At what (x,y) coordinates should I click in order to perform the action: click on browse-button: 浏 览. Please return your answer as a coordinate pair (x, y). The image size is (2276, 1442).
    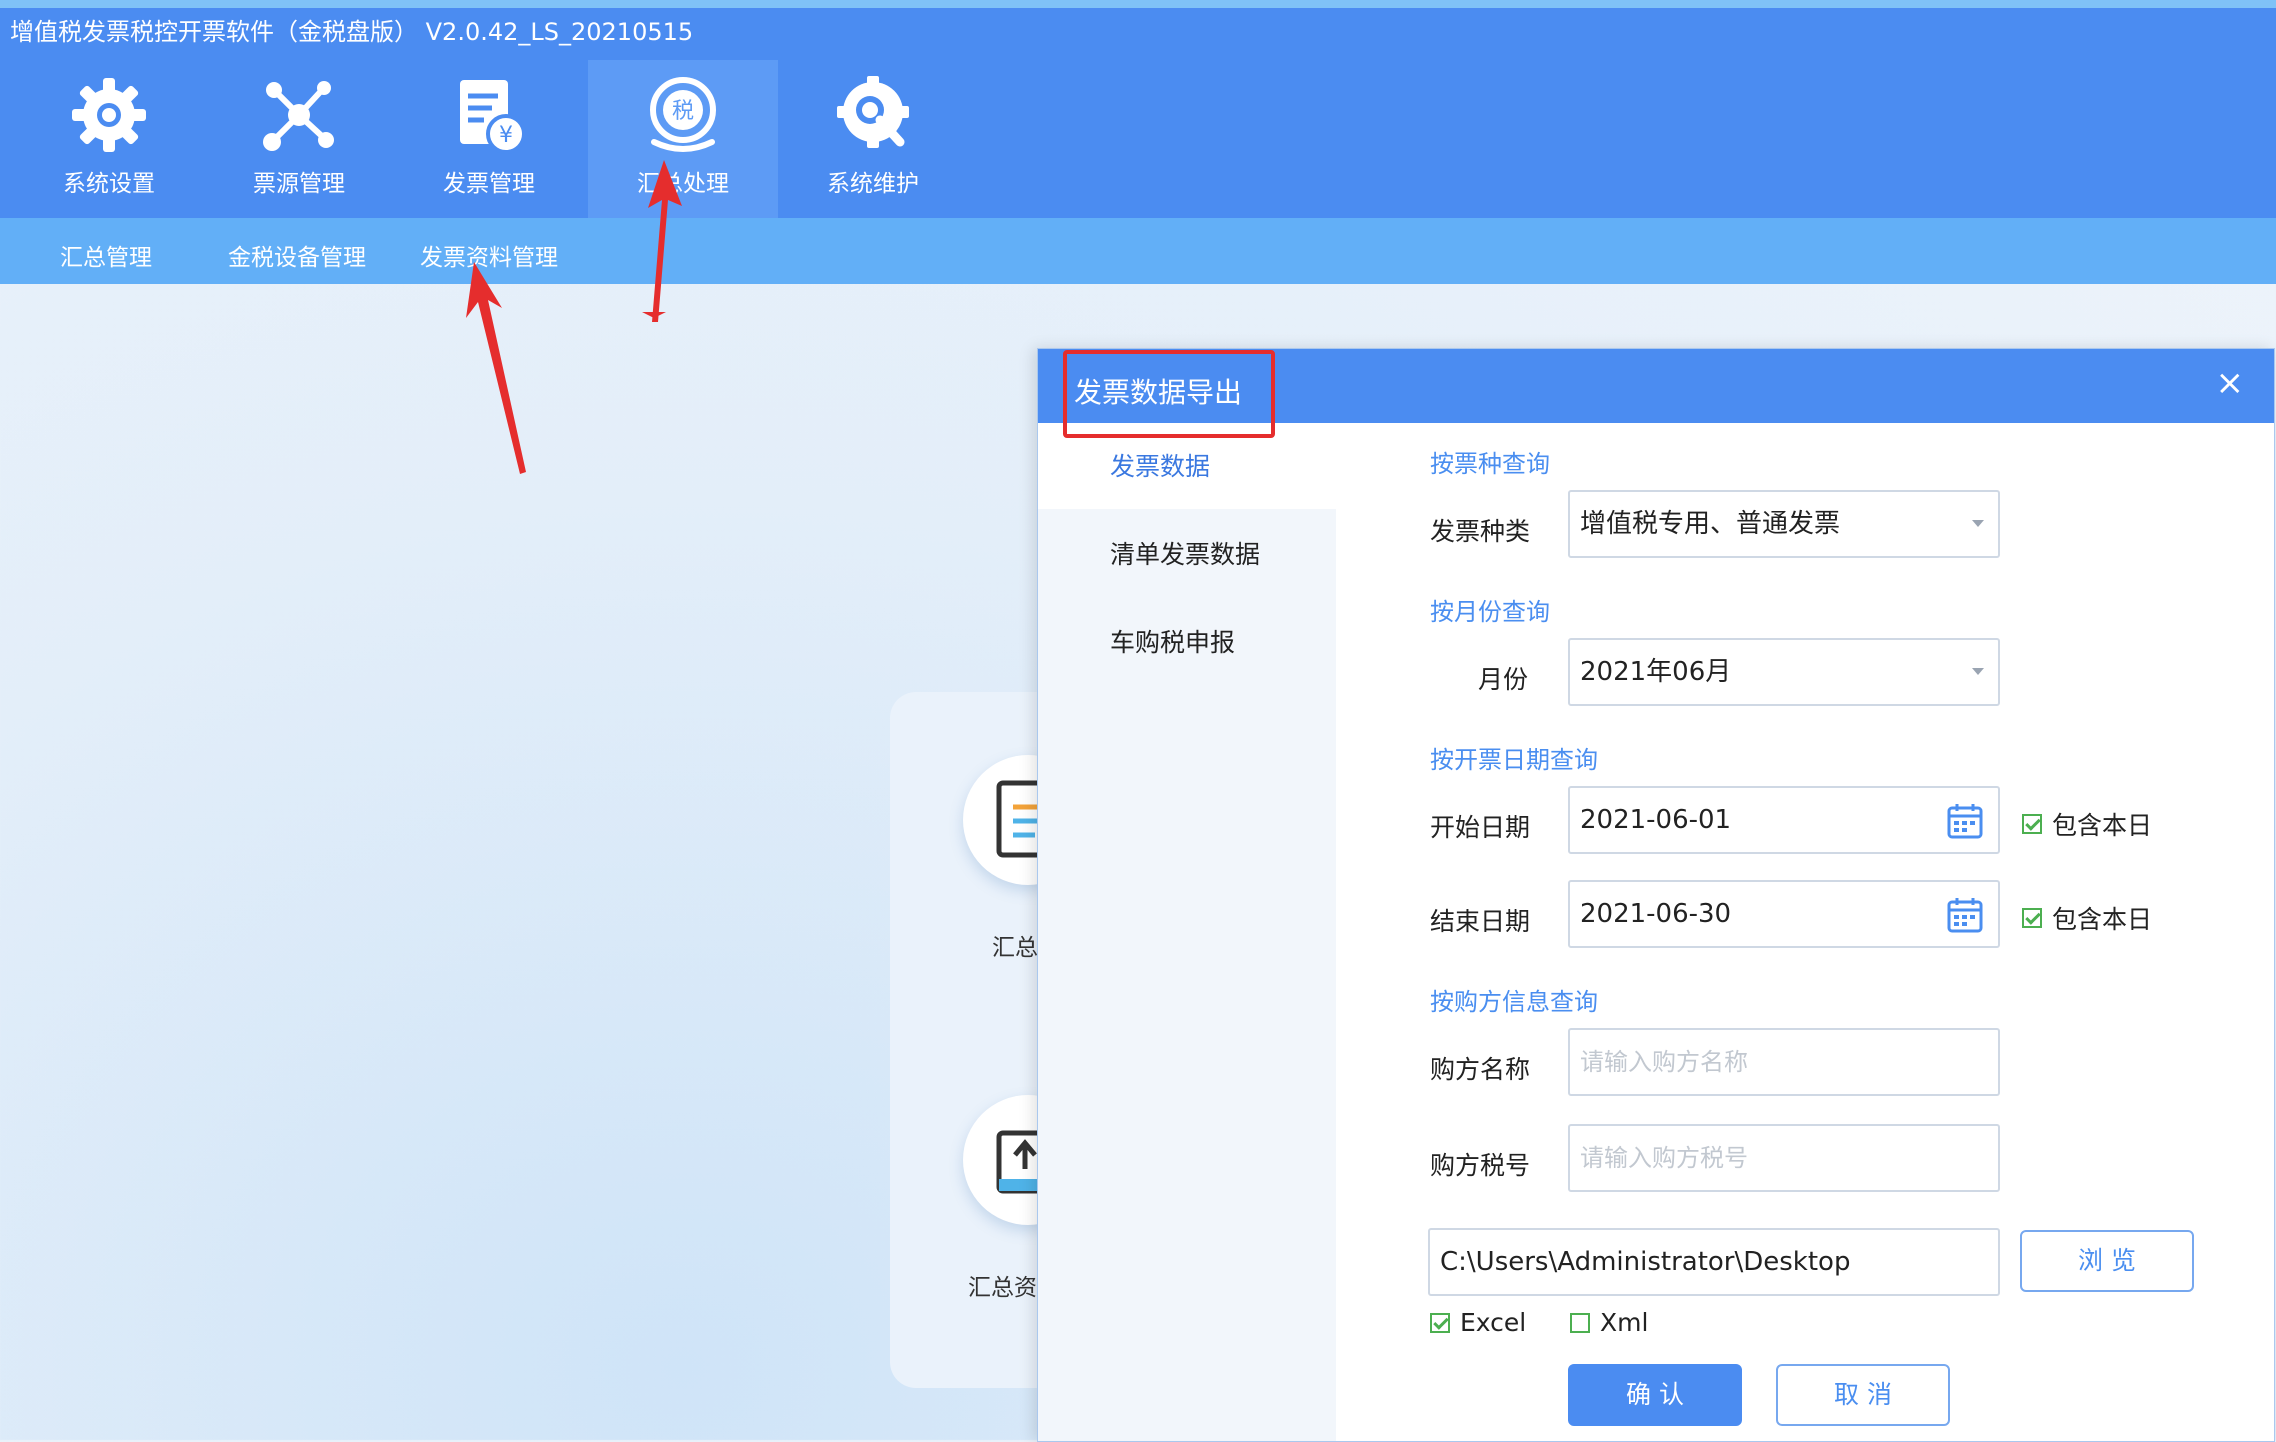
    Looking at the image, I should click on (2107, 1261).